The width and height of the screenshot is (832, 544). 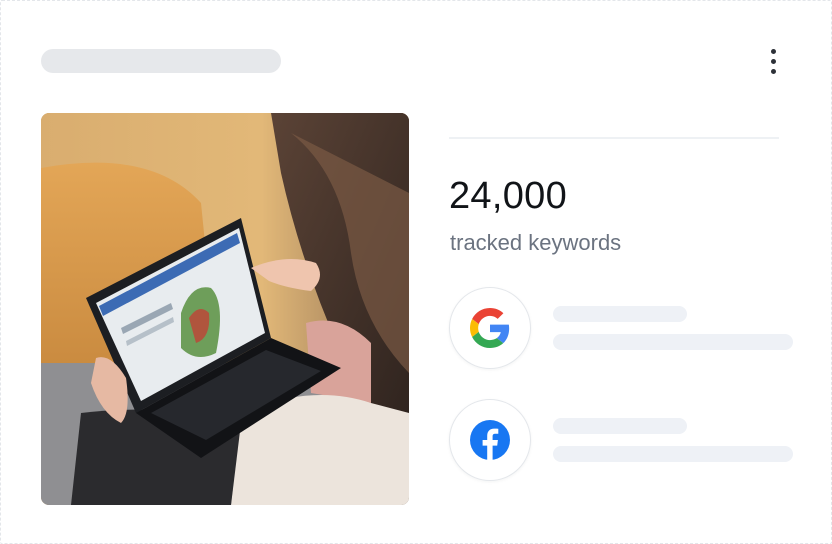 What do you see at coordinates (773, 61) in the screenshot?
I see `more-options-button` at bounding box center [773, 61].